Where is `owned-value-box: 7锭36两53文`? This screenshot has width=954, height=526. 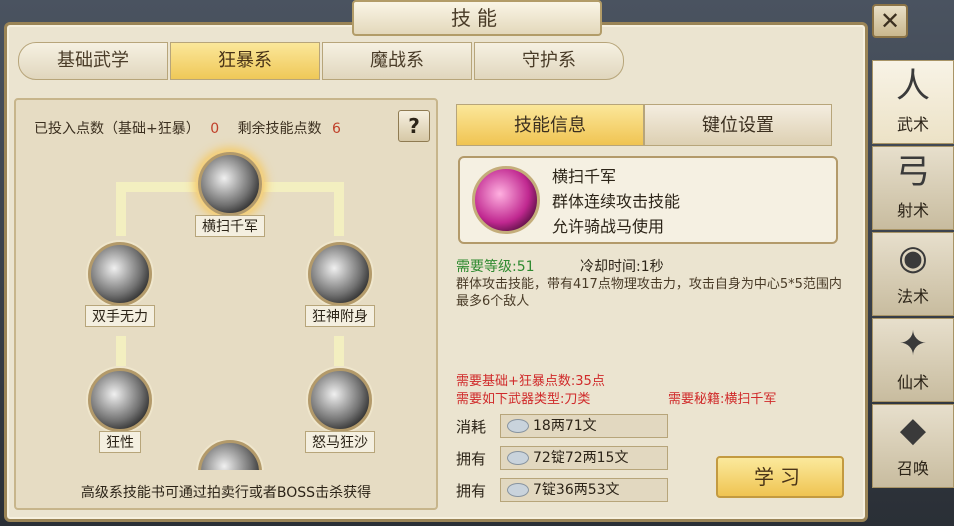
owned-value-box: 7锭36两53文 is located at coordinates (584, 490).